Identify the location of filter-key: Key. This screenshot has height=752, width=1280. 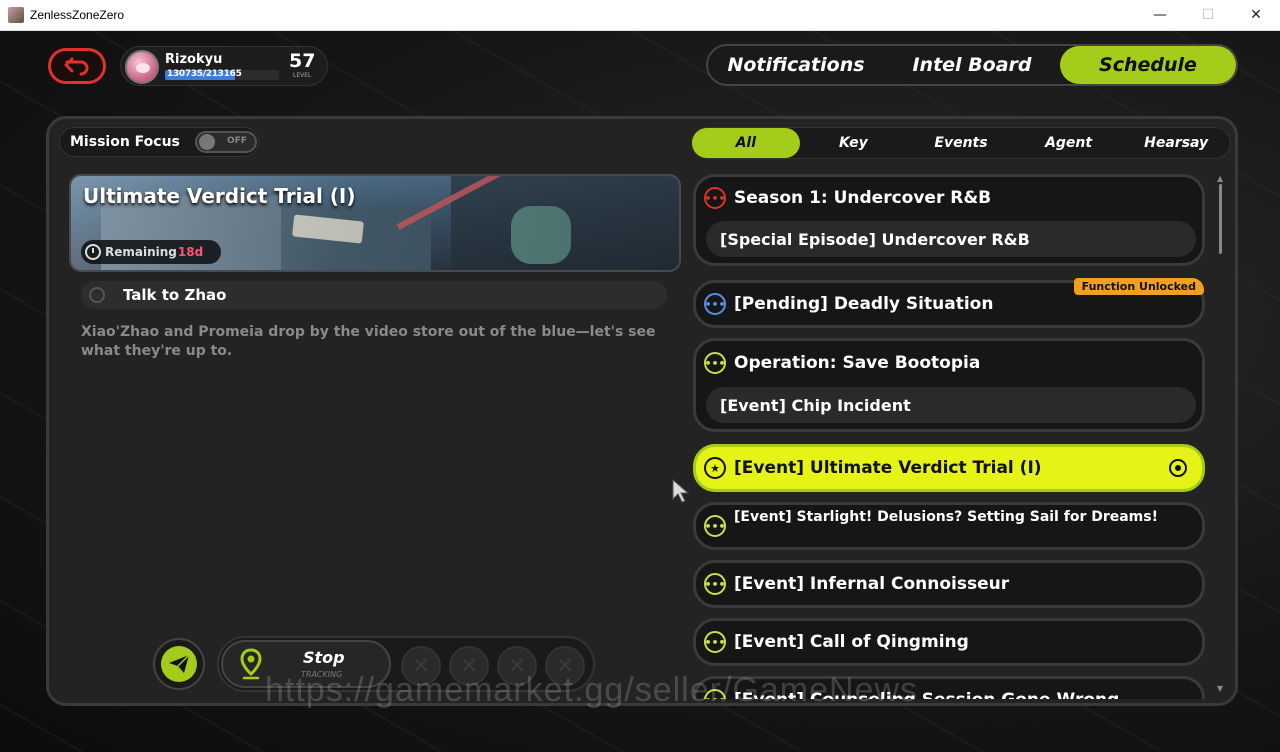
(854, 143).